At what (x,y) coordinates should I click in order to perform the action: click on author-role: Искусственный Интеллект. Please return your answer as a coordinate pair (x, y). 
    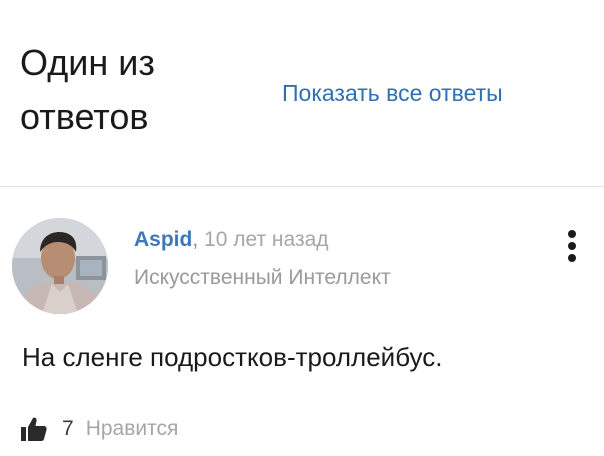
    Looking at the image, I should click on (262, 277).